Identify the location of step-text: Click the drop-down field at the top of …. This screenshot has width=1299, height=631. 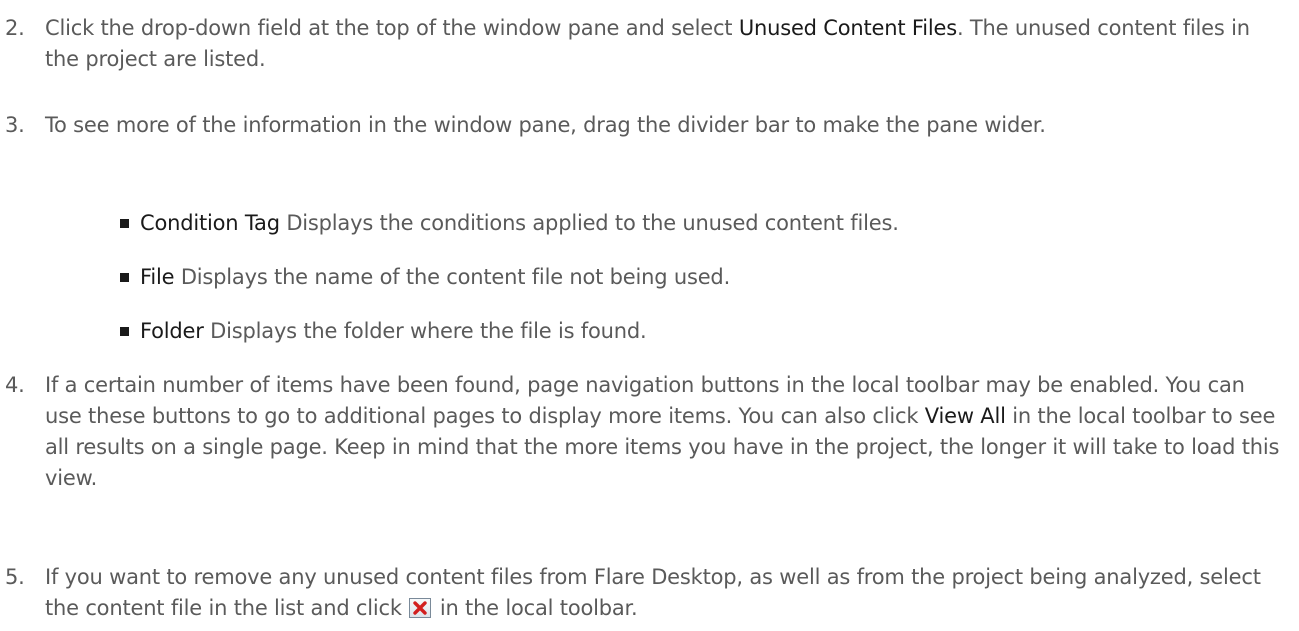
(666, 44).